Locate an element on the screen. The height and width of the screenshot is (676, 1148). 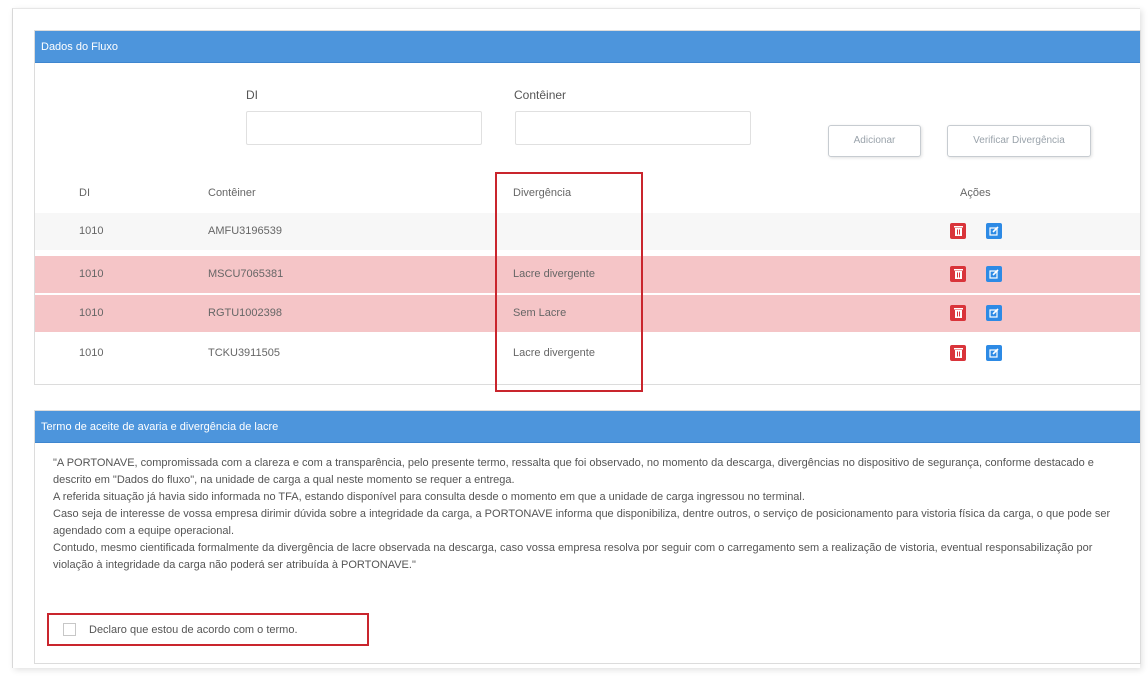
terms-agreement-box: Declaro que estou de acordo com o termo. is located at coordinates (208, 629).